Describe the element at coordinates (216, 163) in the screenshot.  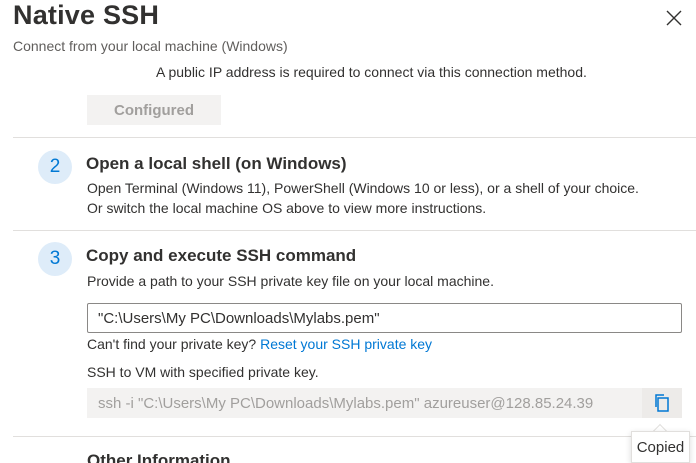
I see `step-2-title: Open a local shell (on Windows)` at that location.